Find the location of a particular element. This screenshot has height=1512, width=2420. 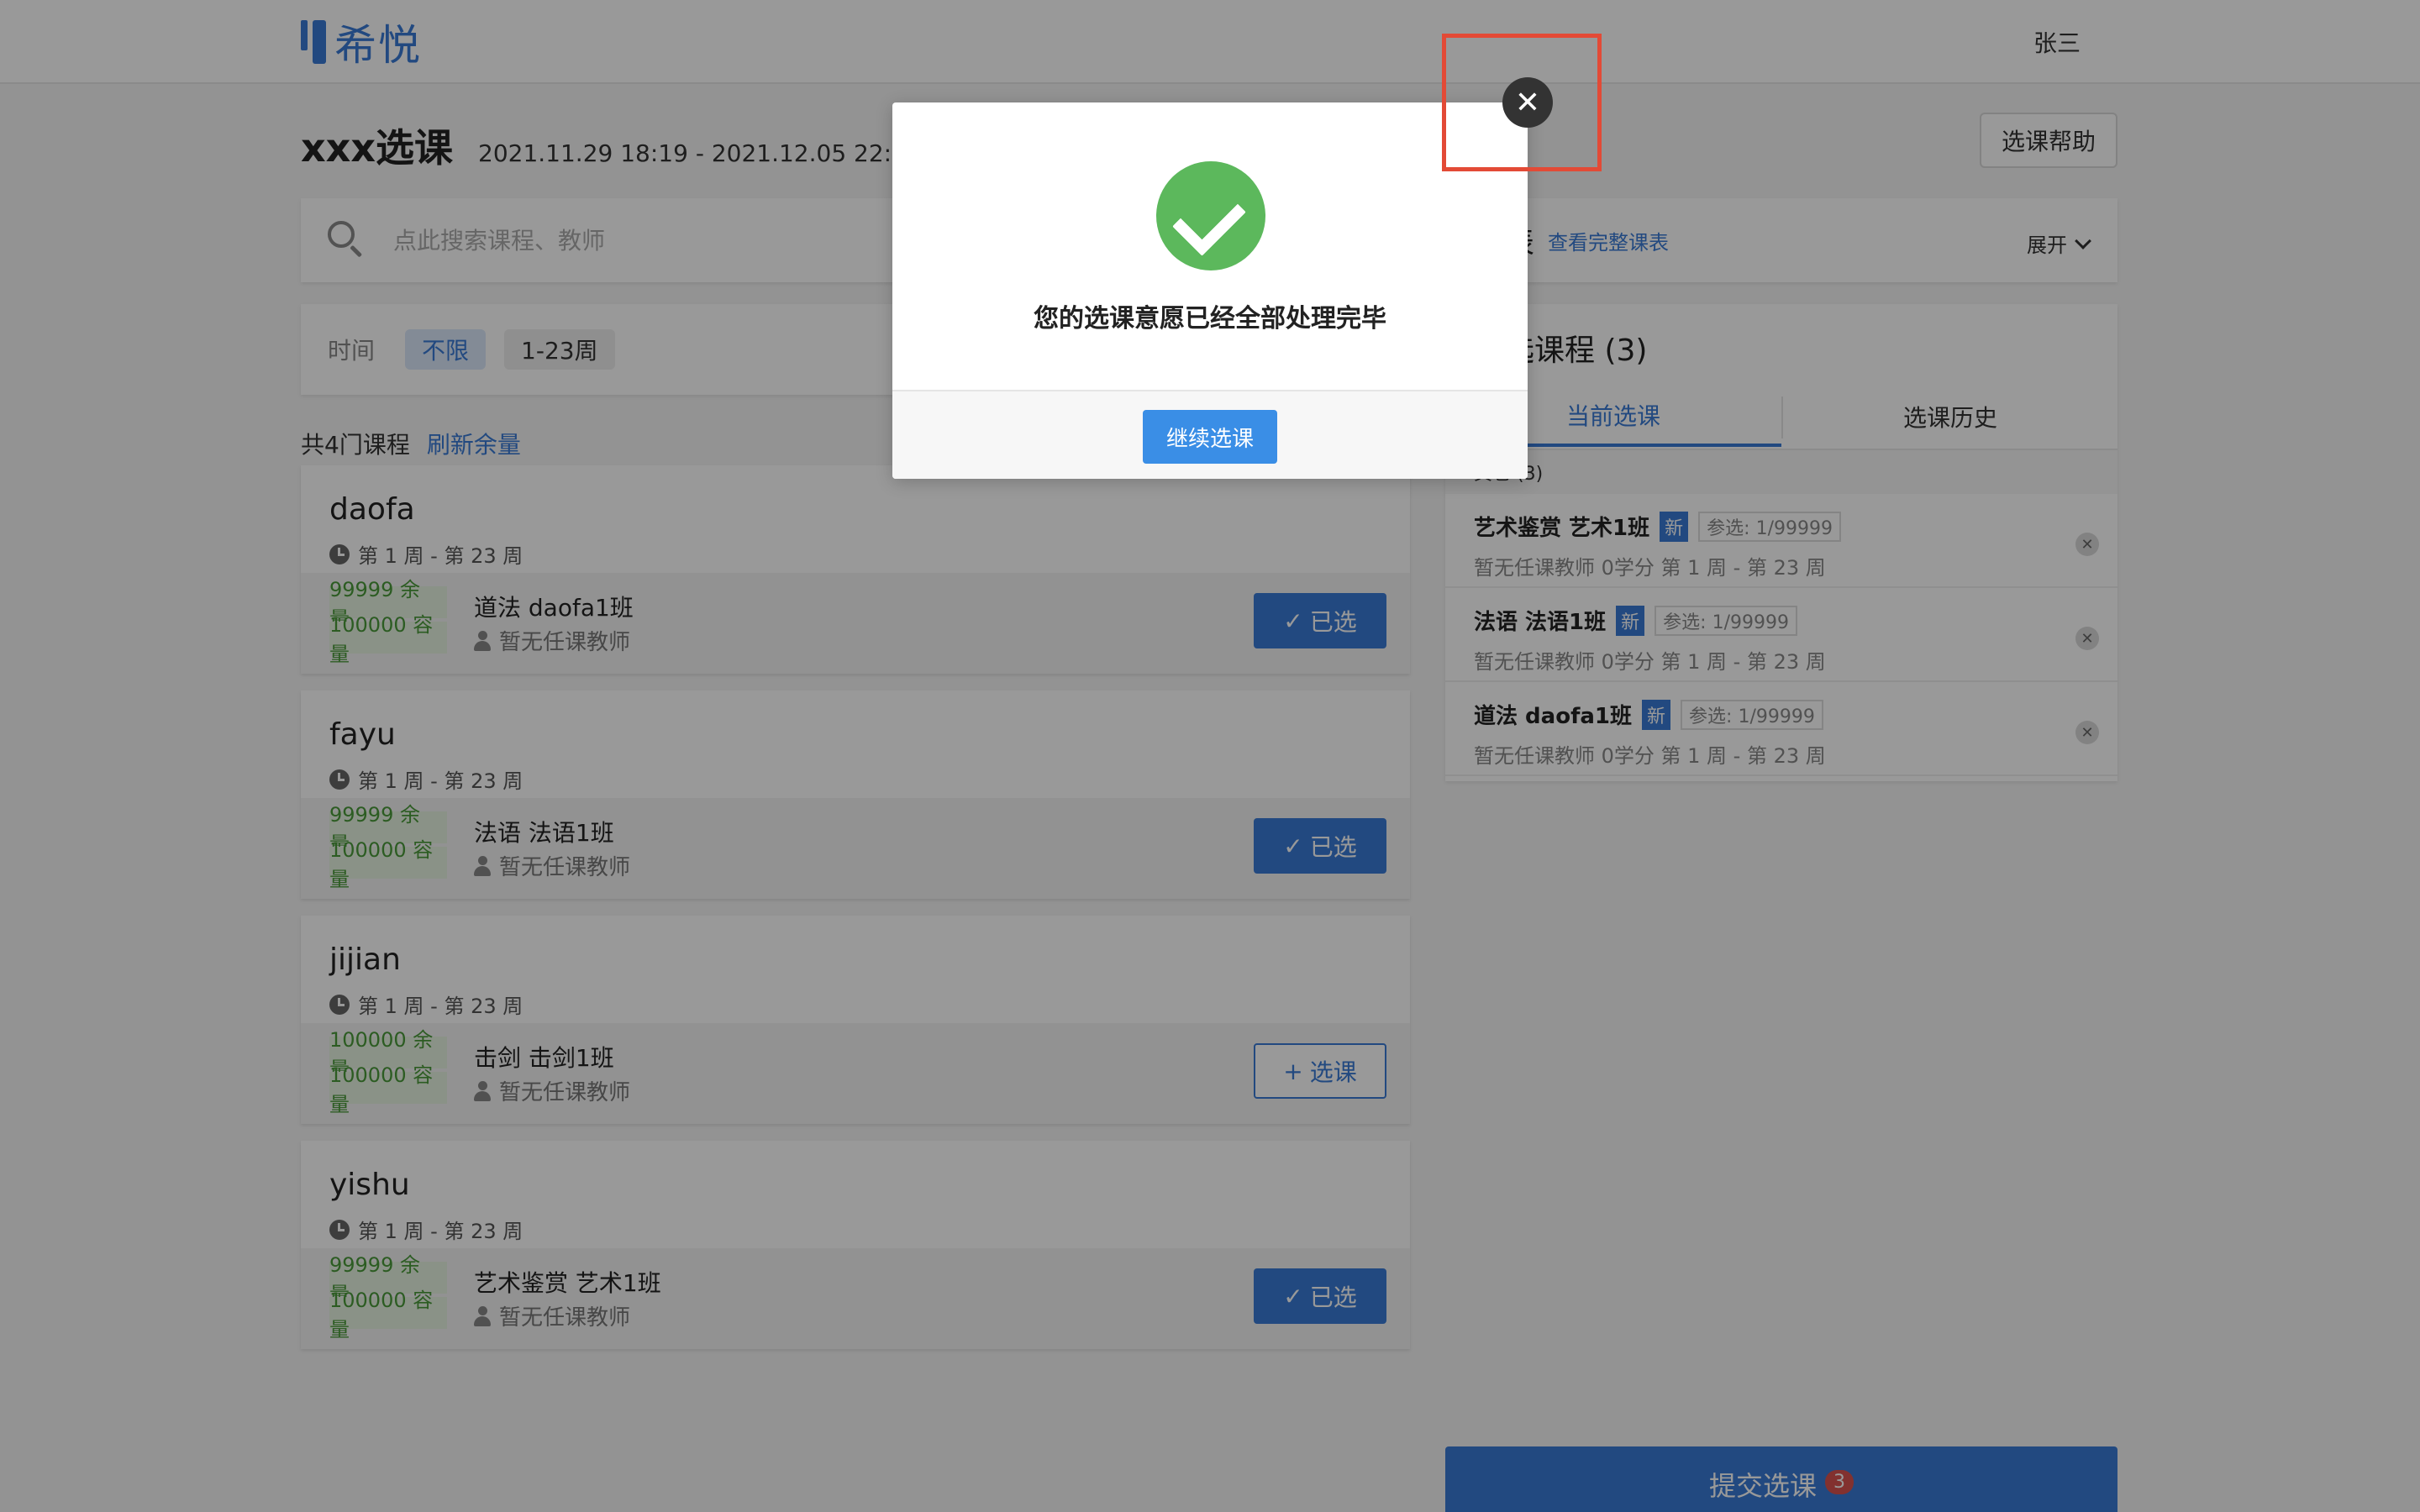

dialog-footer: 继续选课 is located at coordinates (1210, 434).